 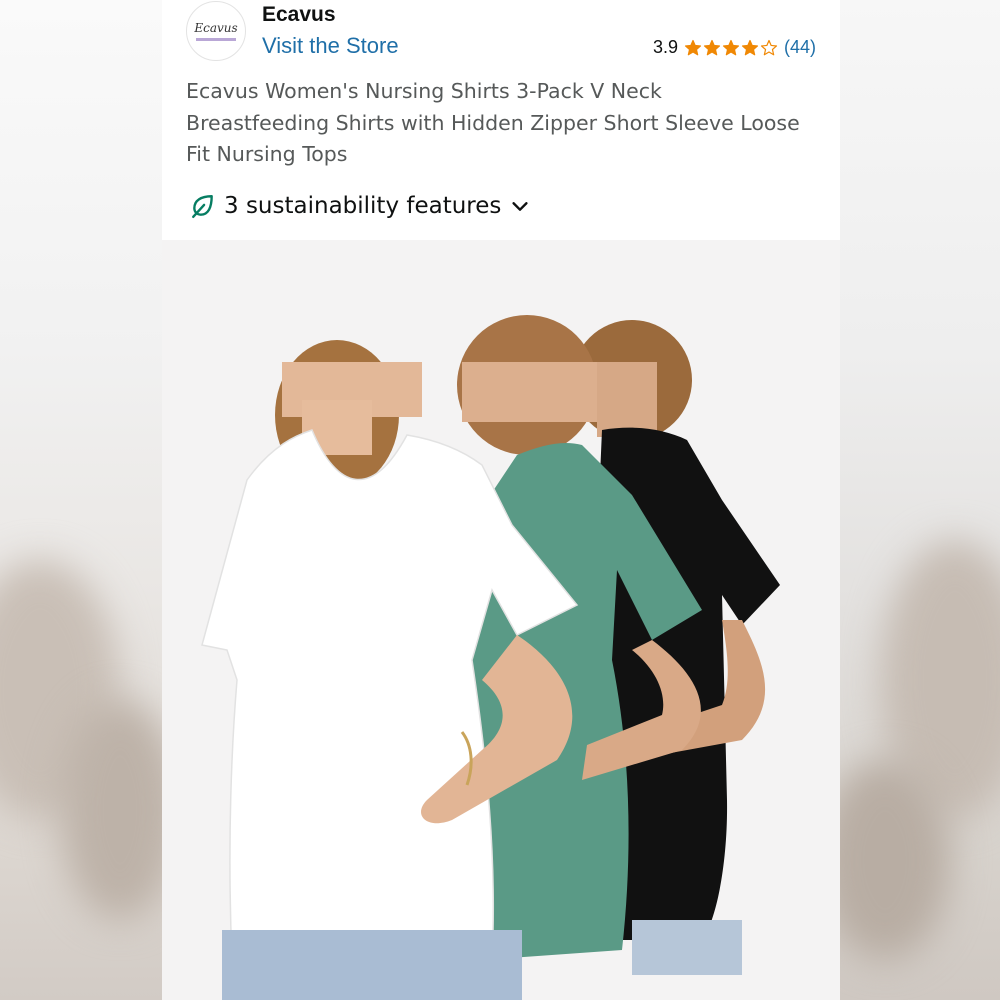 What do you see at coordinates (202, 207) in the screenshot?
I see `leaf-icon` at bounding box center [202, 207].